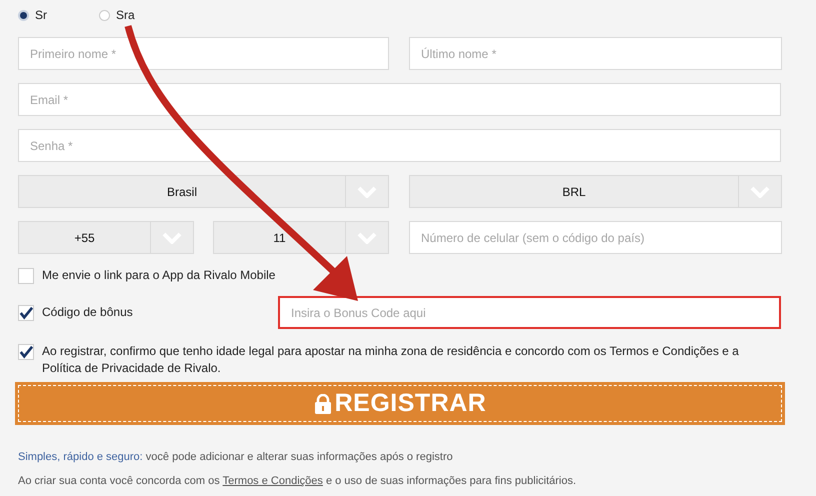 This screenshot has width=816, height=496. I want to click on lock-icon, so click(323, 404).